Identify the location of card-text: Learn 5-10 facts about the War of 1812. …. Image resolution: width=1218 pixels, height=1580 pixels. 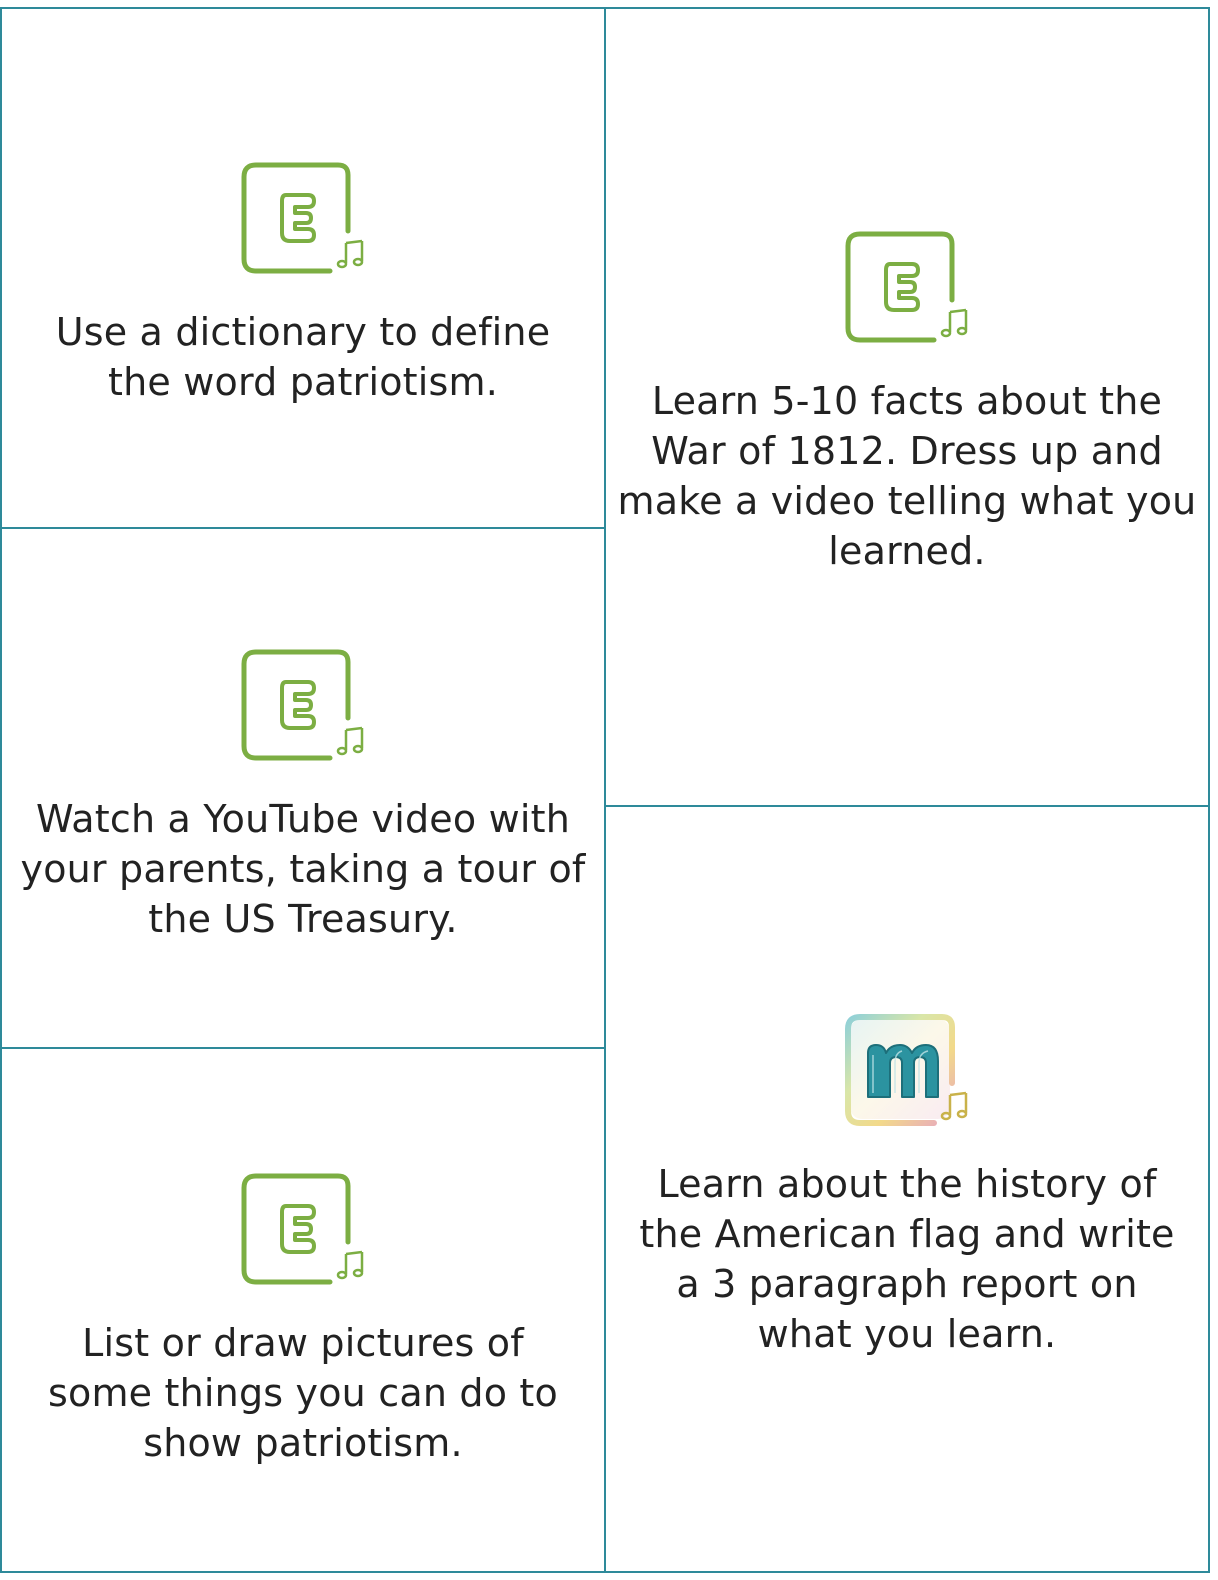
(907, 476).